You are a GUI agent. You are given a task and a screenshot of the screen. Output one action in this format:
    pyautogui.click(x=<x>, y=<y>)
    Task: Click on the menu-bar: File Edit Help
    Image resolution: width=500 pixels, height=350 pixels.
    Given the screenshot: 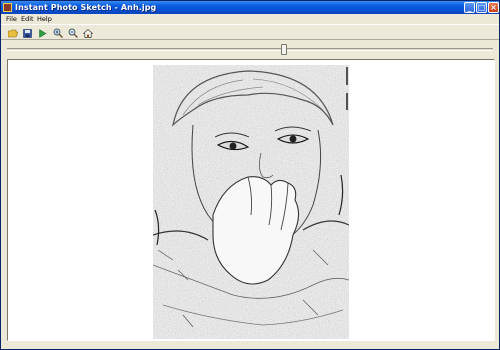 What is the action you would take?
    pyautogui.click(x=250, y=19)
    